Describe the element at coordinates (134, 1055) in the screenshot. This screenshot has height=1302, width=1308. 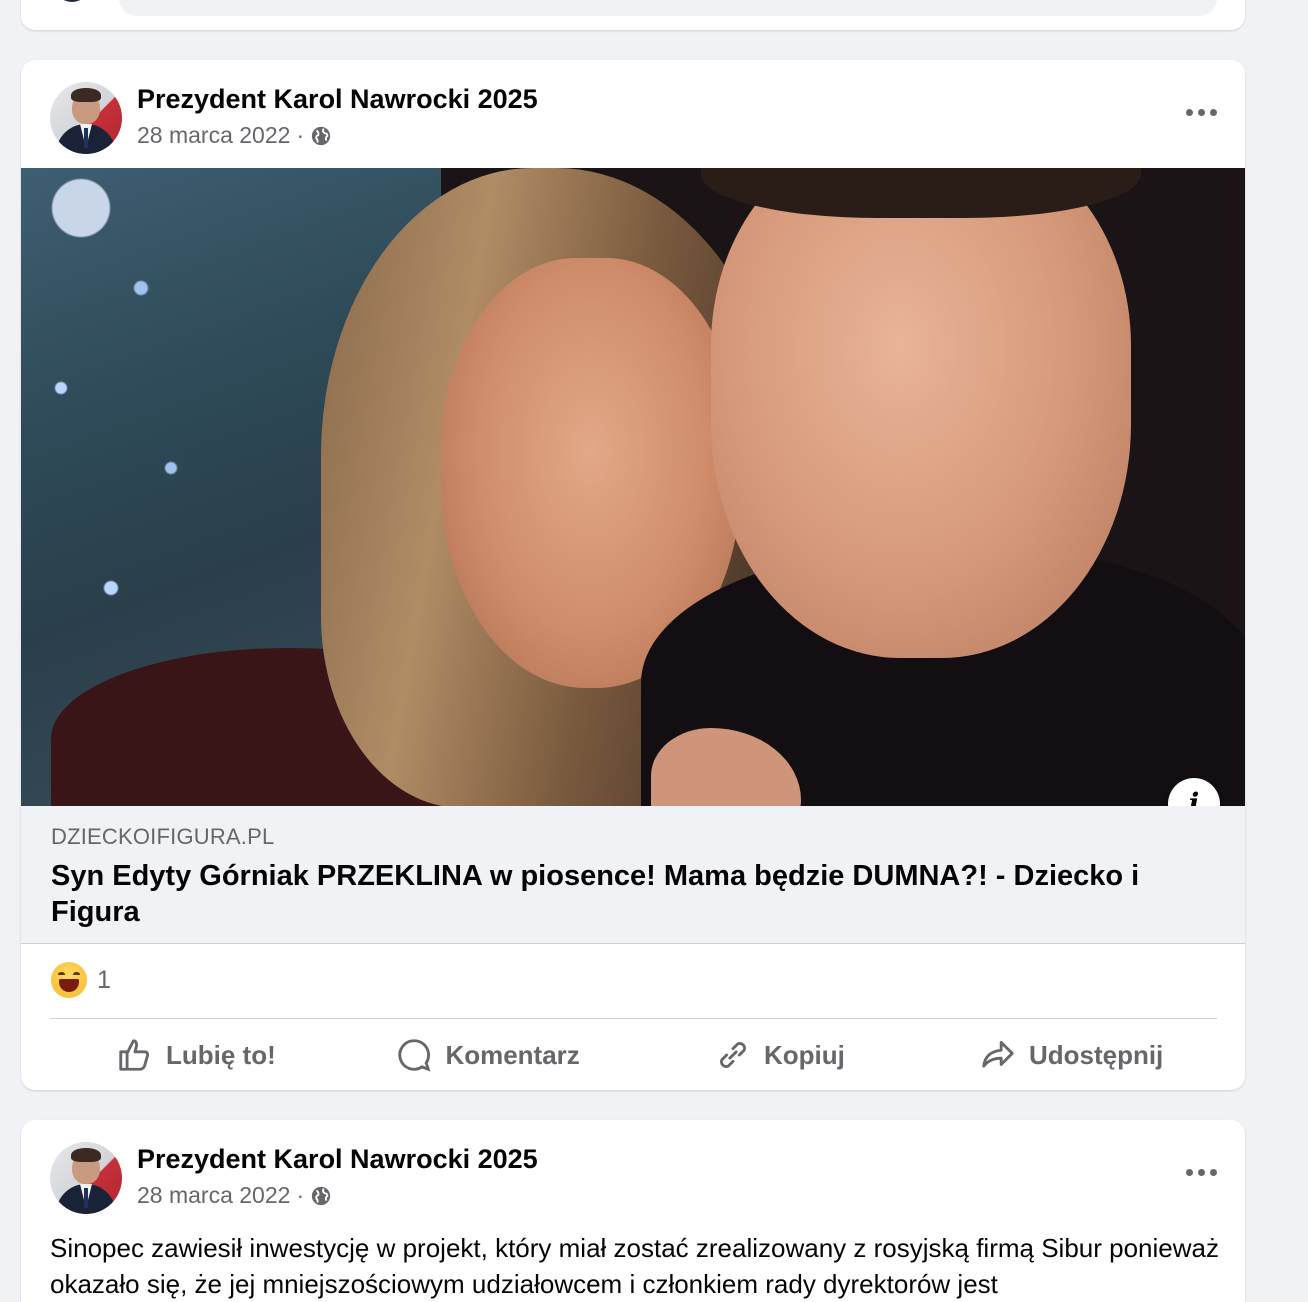
I see `like-icon` at that location.